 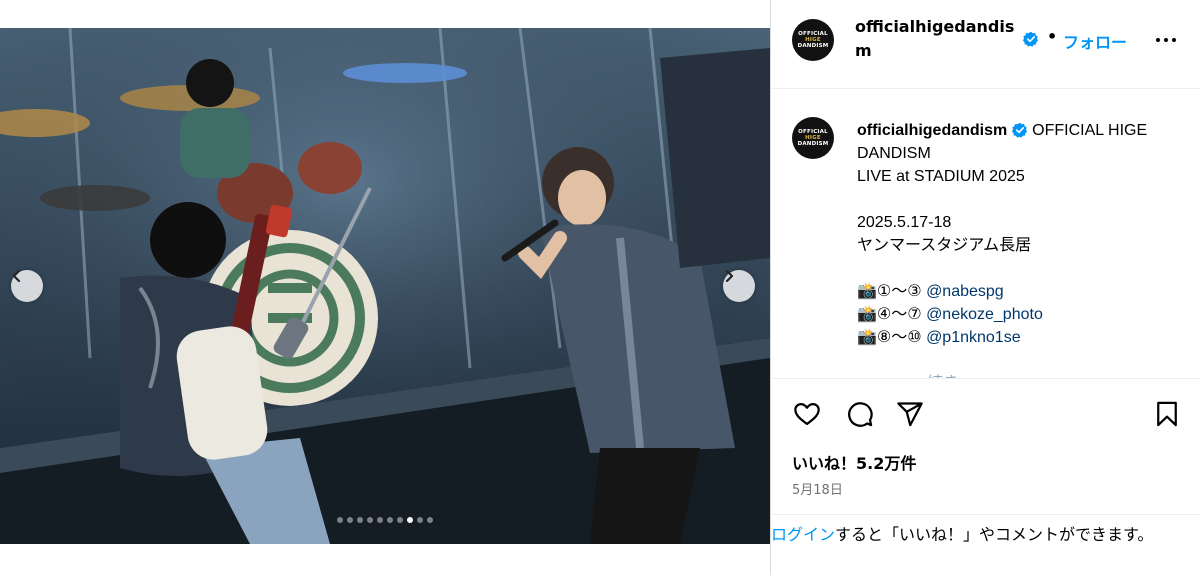 What do you see at coordinates (944, 245) in the screenshot?
I see `caption-venue-line: ヤンマースタジアム長居` at bounding box center [944, 245].